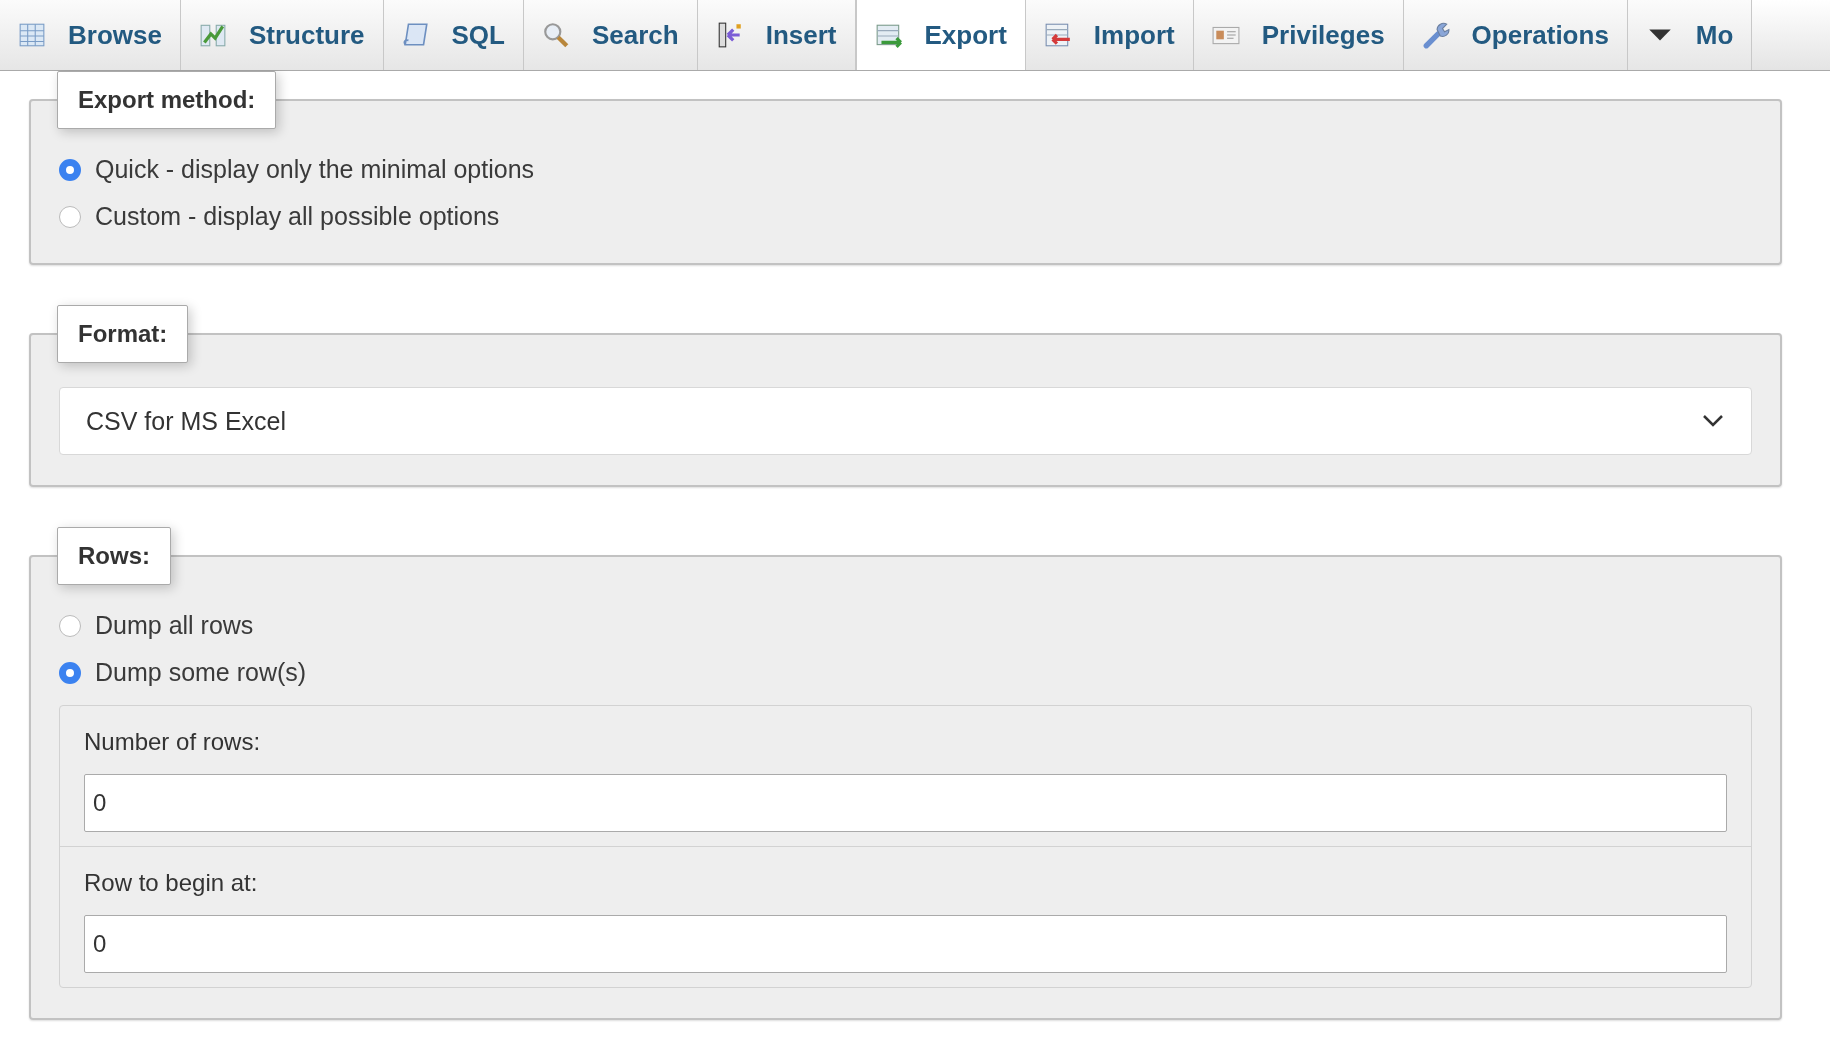  What do you see at coordinates (174, 625) in the screenshot?
I see `option-label: Dump all rows` at bounding box center [174, 625].